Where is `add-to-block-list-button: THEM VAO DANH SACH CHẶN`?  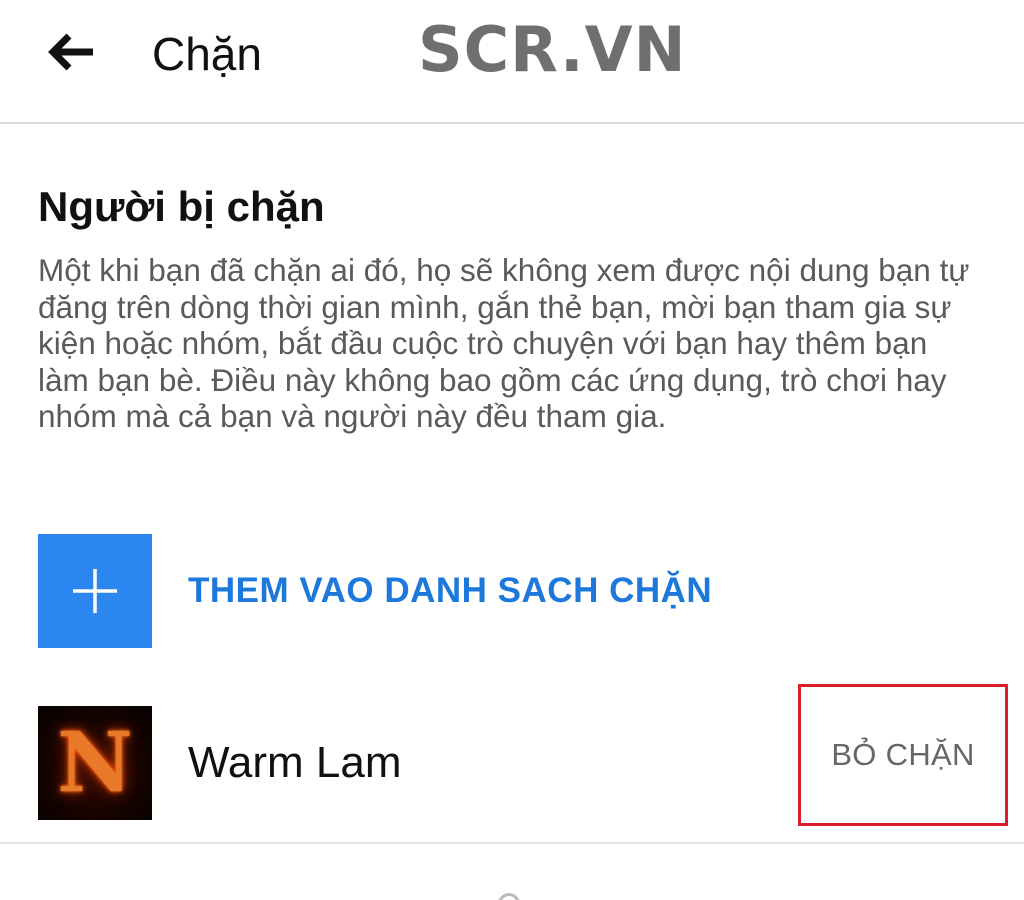
add-to-block-list-button: THEM VAO DANH SACH CHẶN is located at coordinates (508, 591).